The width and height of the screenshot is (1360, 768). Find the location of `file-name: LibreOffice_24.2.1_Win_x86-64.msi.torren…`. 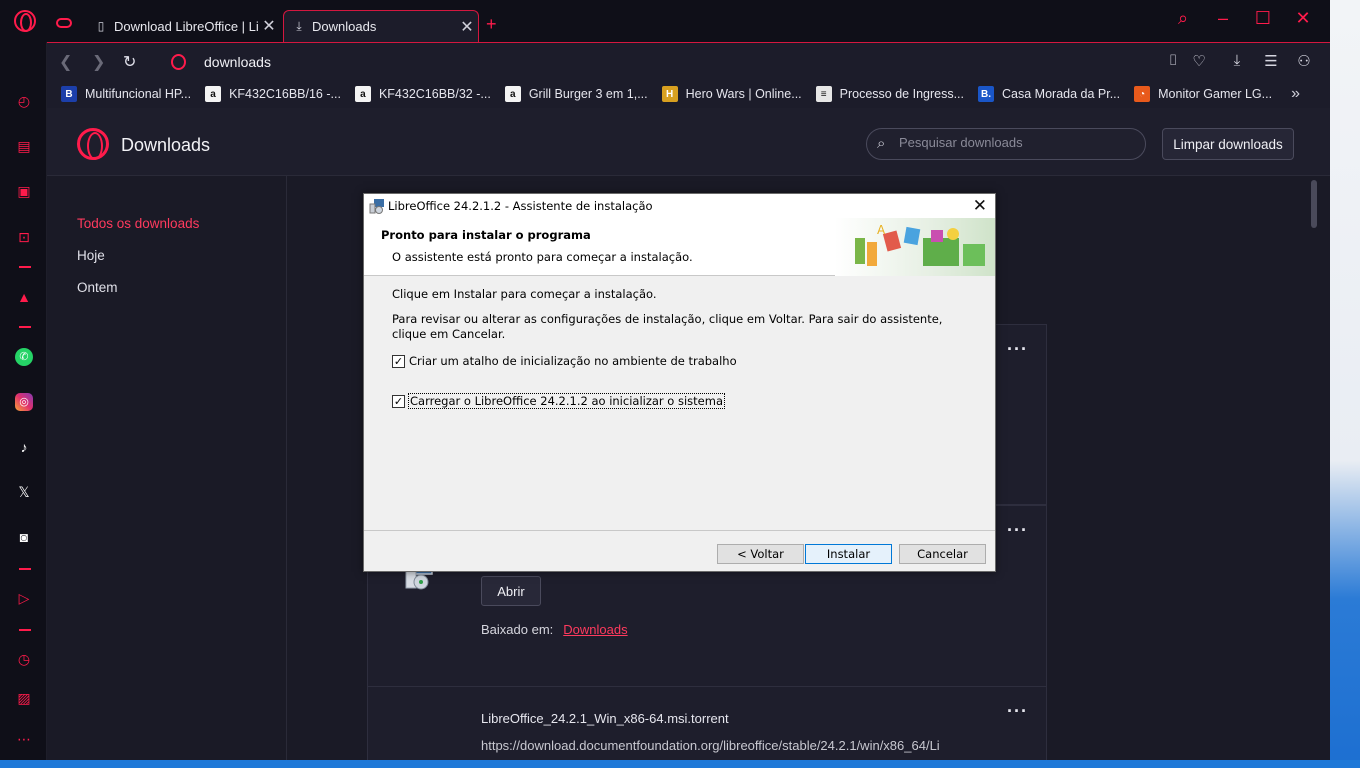

file-name: LibreOffice_24.2.1_Win_x86-64.msi.torren… is located at coordinates (605, 718).